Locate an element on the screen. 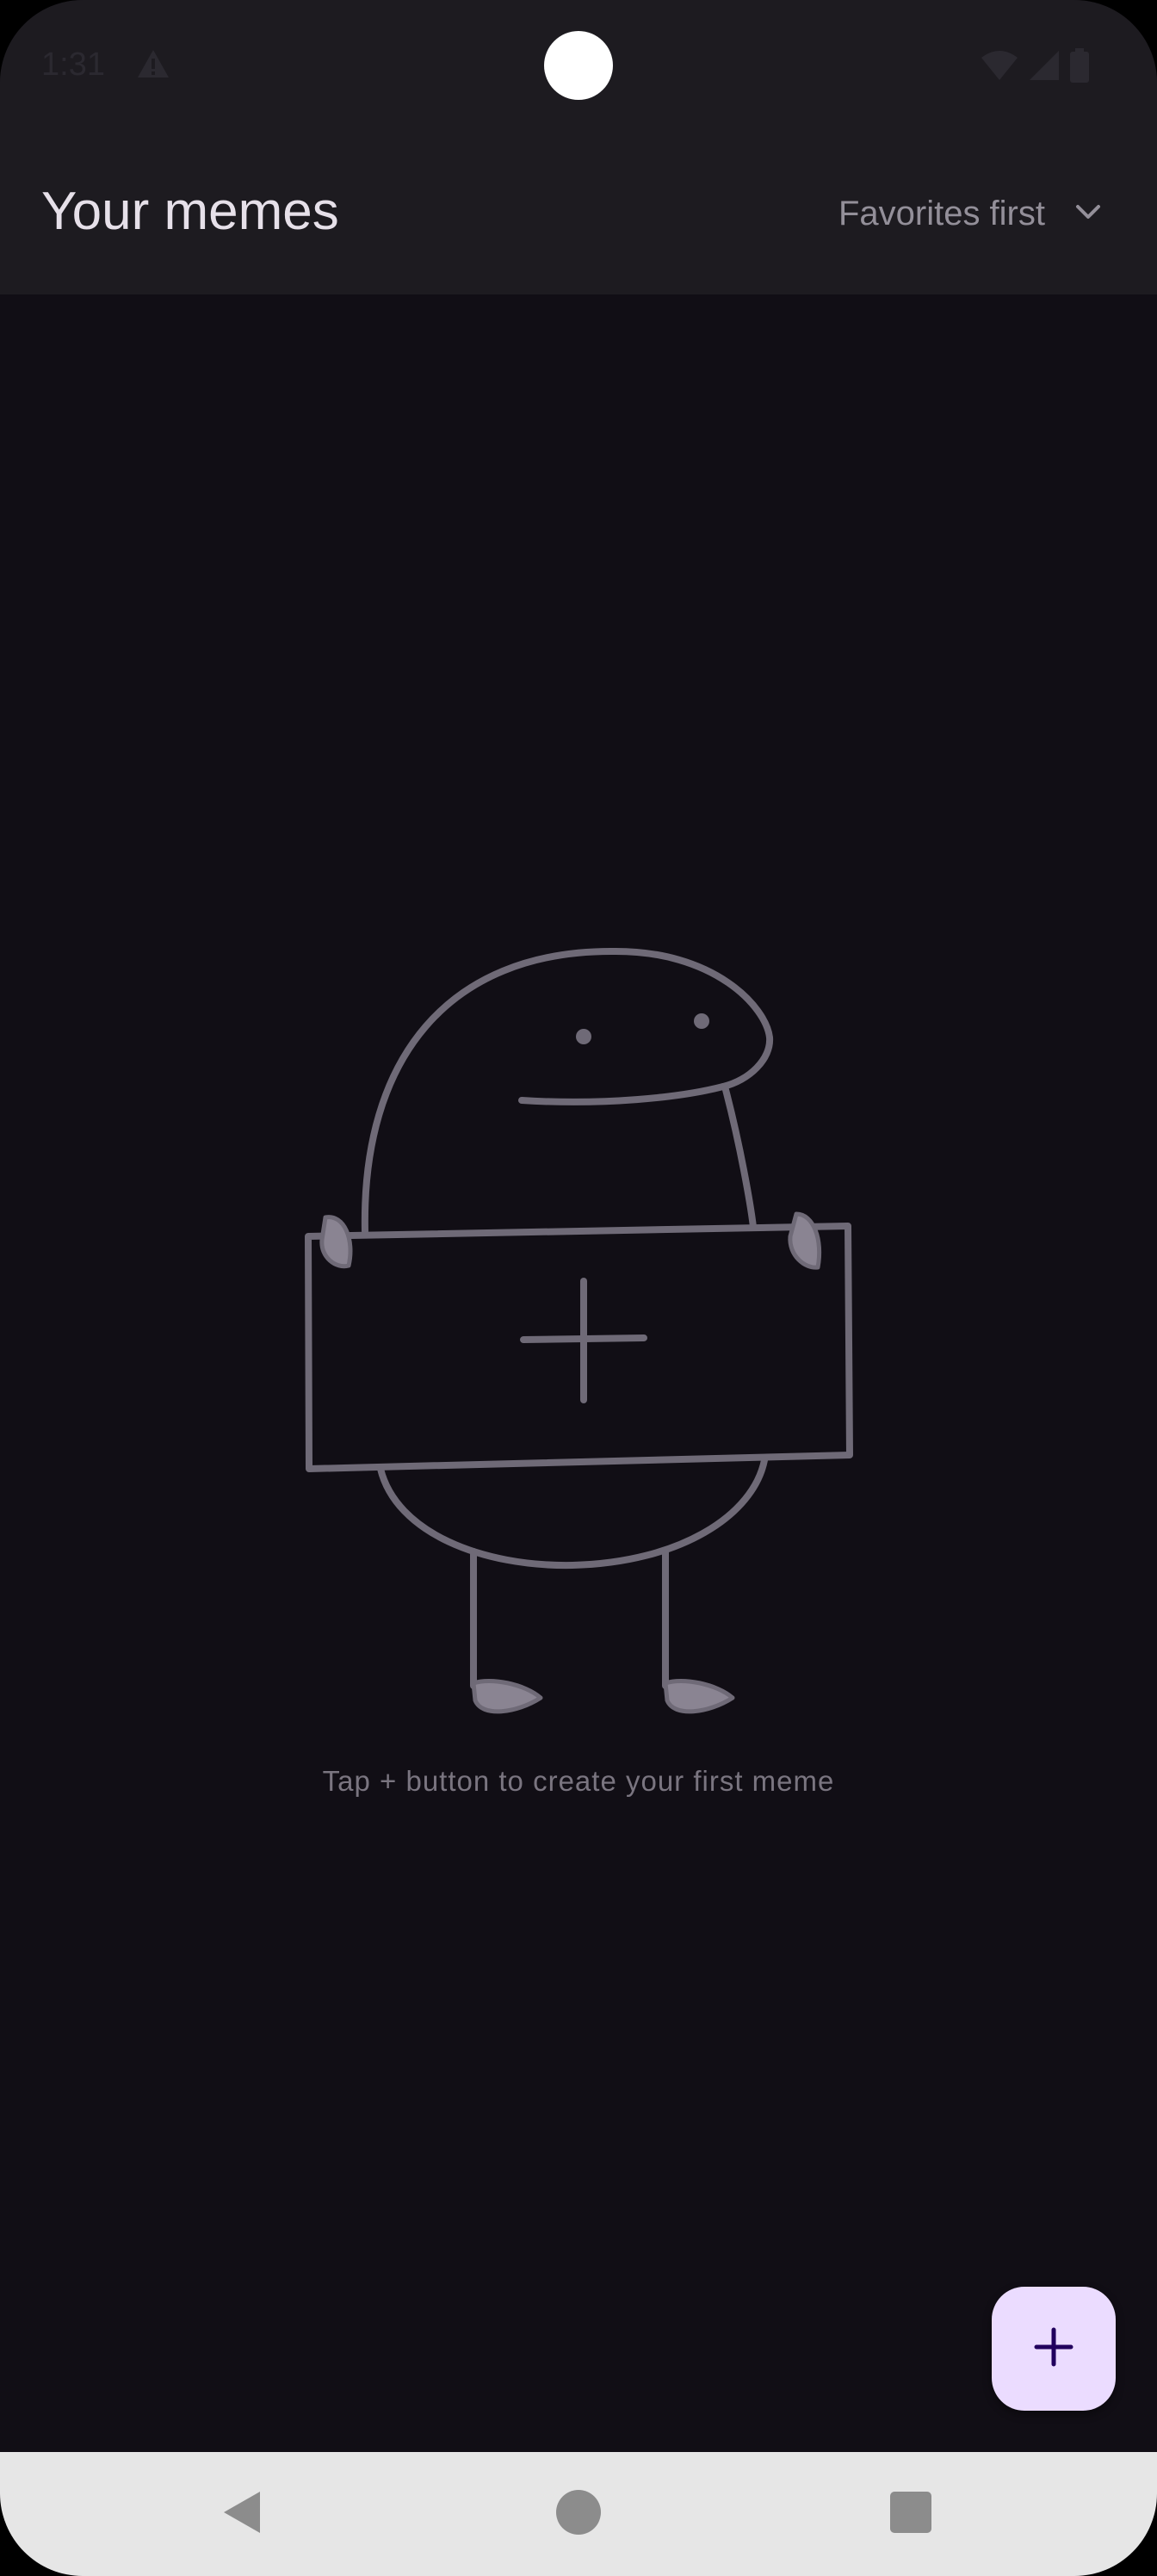  recents-button is located at coordinates (910, 2514).